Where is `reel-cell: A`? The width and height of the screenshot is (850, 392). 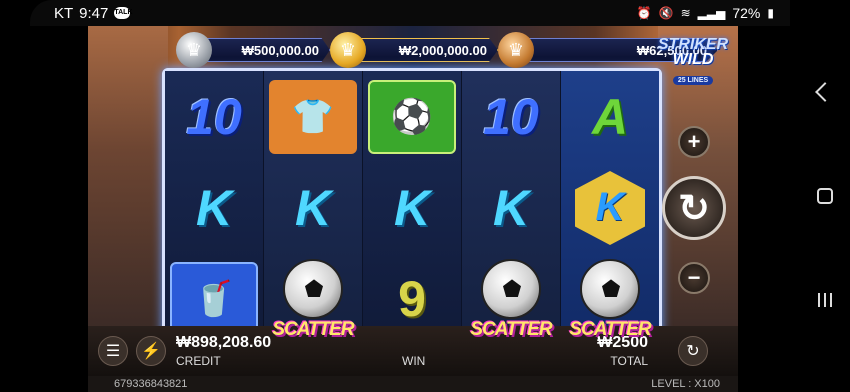
reel-cell: A is located at coordinates (610, 116).